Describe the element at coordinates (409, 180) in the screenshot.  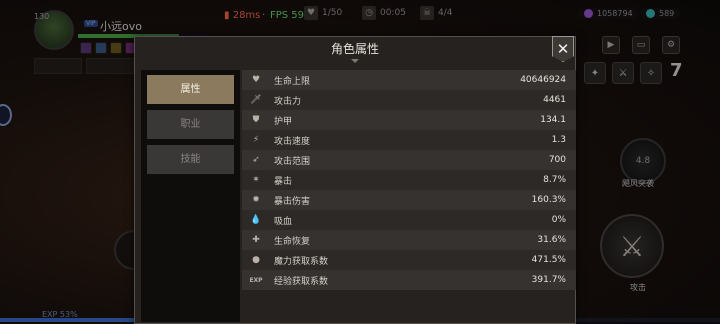
I see `stat-row: ✶ 暴击 8.7%` at that location.